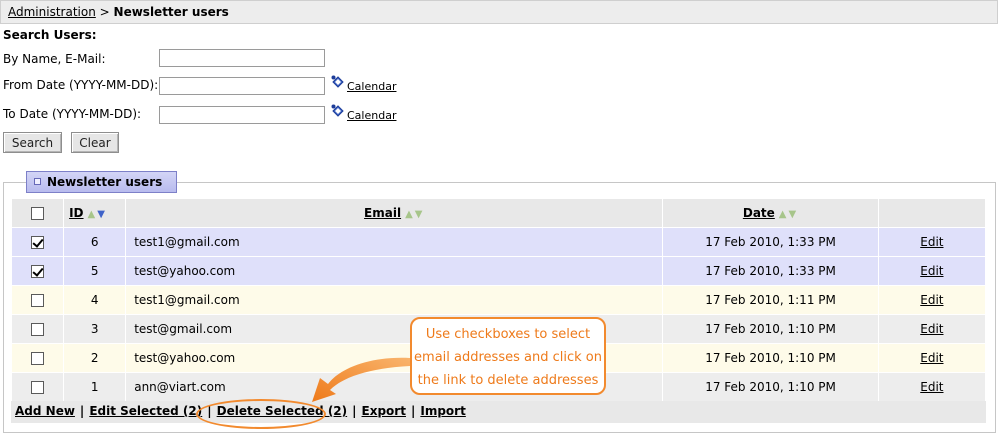 The height and width of the screenshot is (435, 998). I want to click on name-email-label: By Name, E-Mail:, so click(54, 59).